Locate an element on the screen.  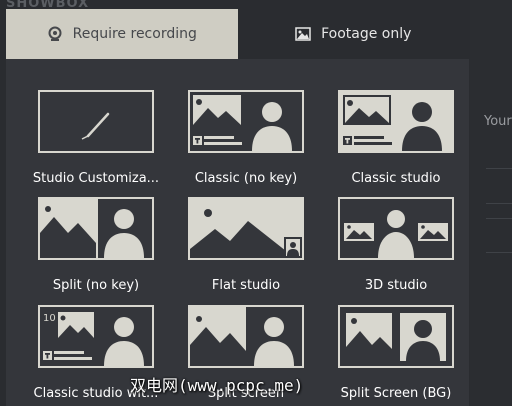
layout-tile-classic-no-key: Classic (no key) is located at coordinates (246, 138).